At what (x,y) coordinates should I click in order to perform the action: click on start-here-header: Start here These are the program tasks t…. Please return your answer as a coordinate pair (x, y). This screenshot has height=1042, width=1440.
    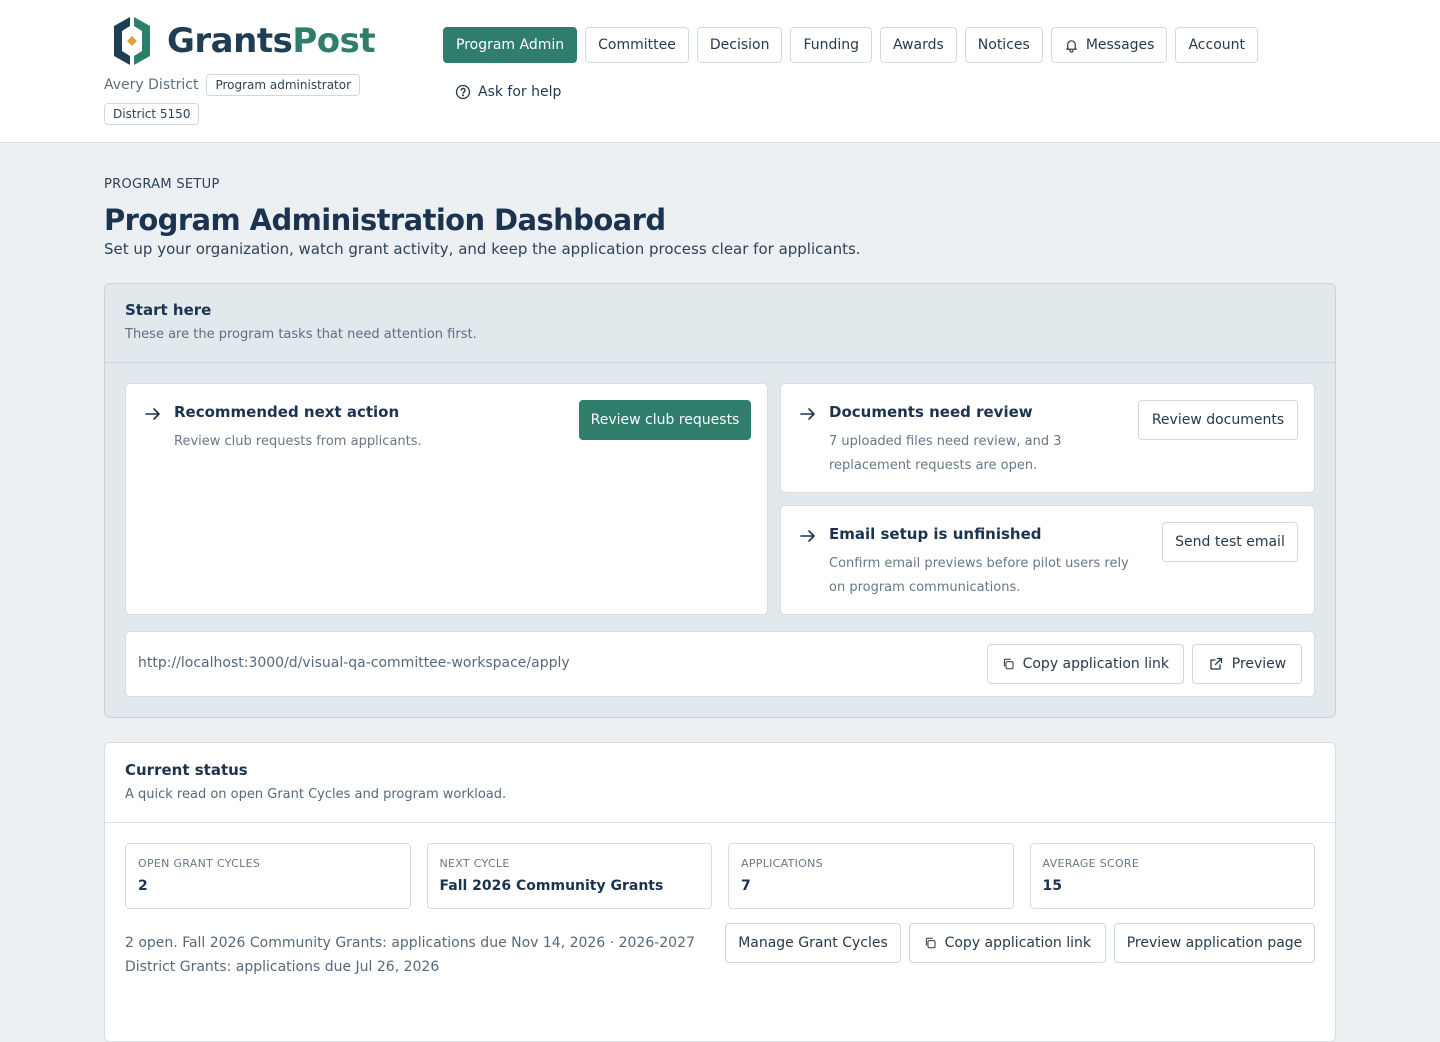
    Looking at the image, I should click on (720, 323).